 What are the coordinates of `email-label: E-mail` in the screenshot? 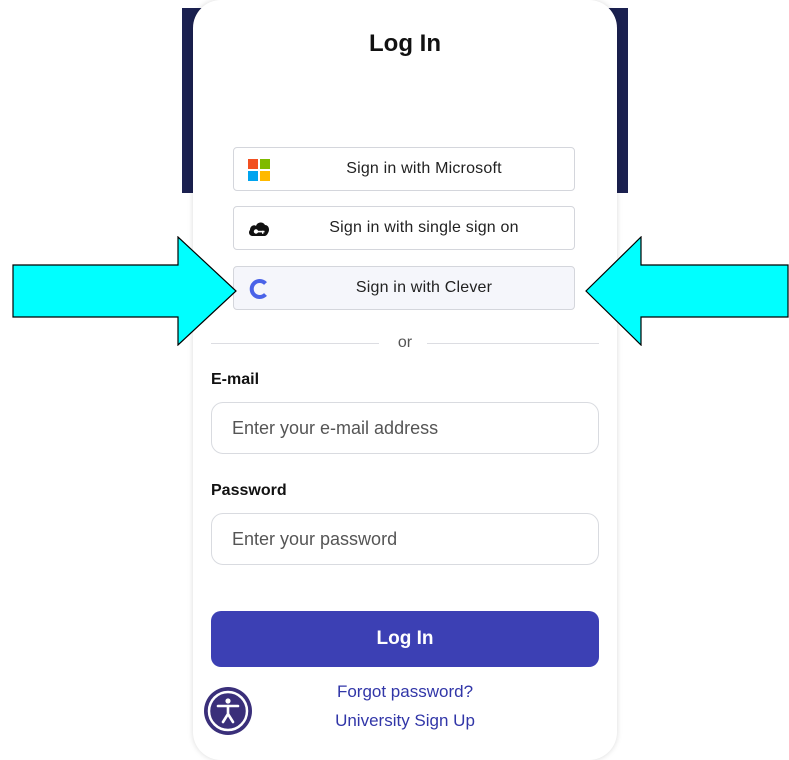 It's located at (235, 379).